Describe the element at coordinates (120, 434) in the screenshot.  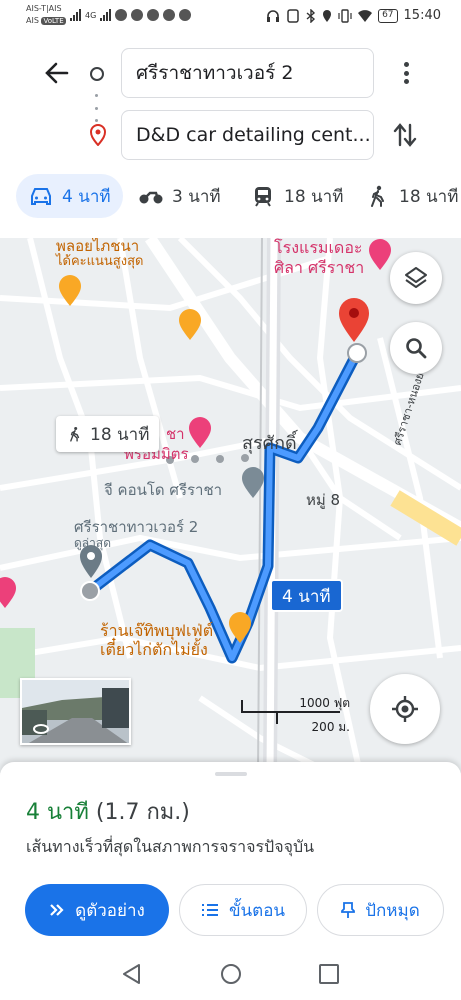
I see `walk-time-label: 18 นาที` at that location.